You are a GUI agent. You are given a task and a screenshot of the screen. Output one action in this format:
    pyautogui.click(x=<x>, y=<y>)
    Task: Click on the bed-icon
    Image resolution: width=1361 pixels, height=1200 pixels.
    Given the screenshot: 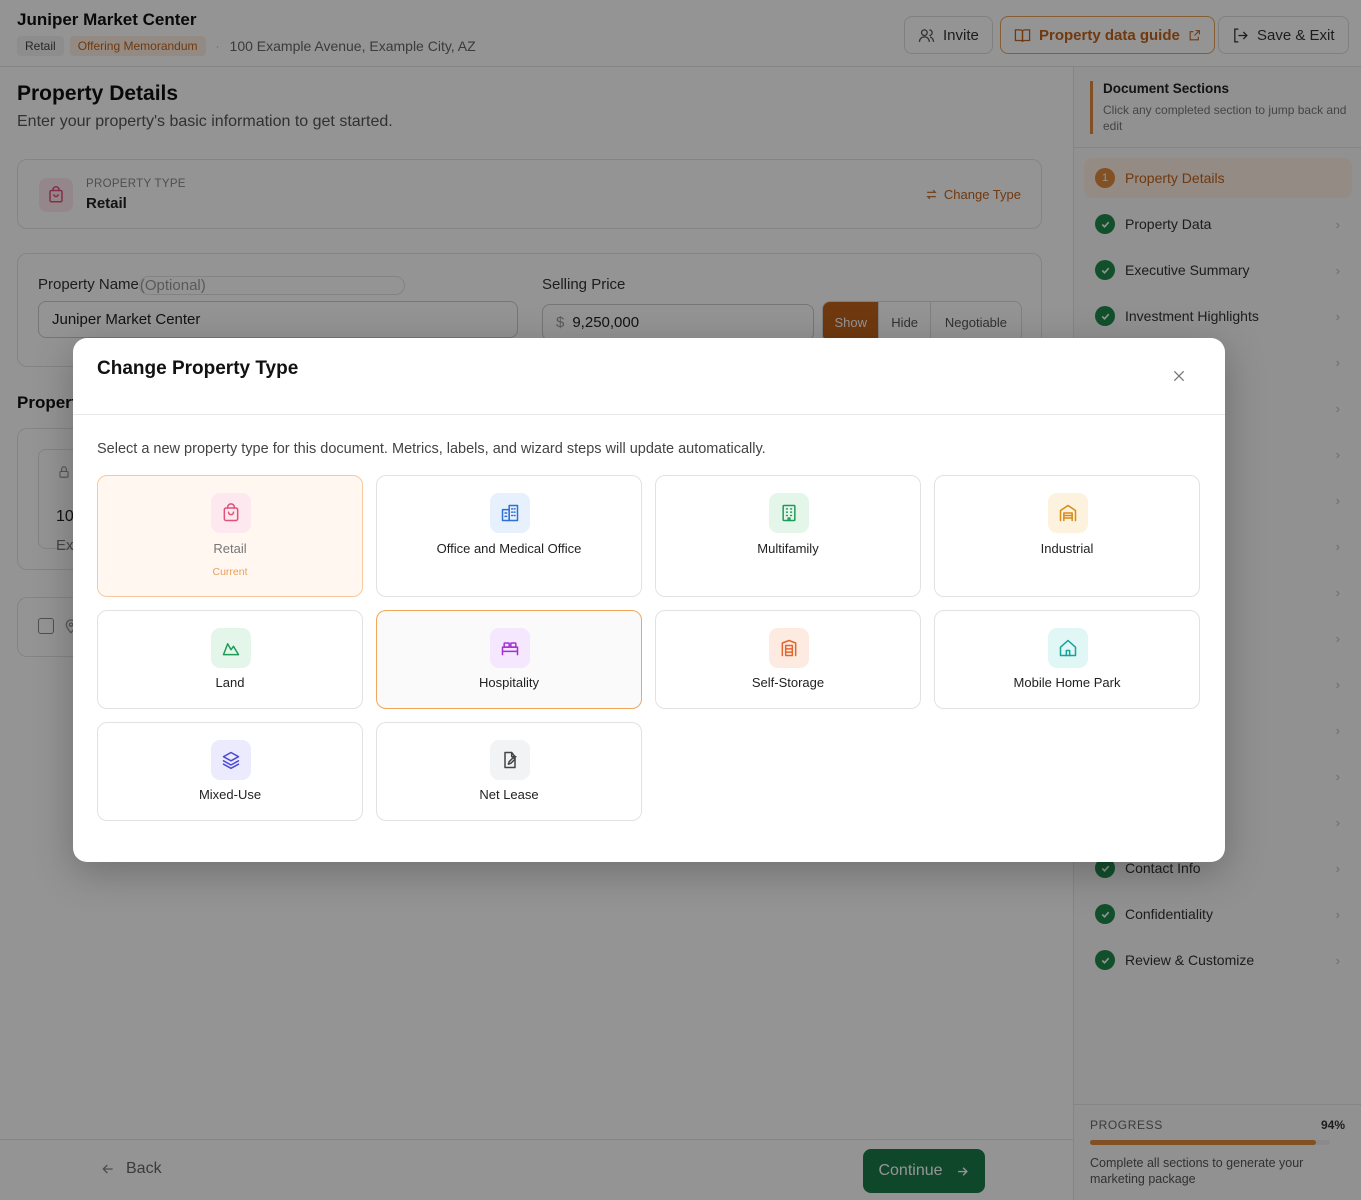 What is the action you would take?
    pyautogui.click(x=510, y=648)
    